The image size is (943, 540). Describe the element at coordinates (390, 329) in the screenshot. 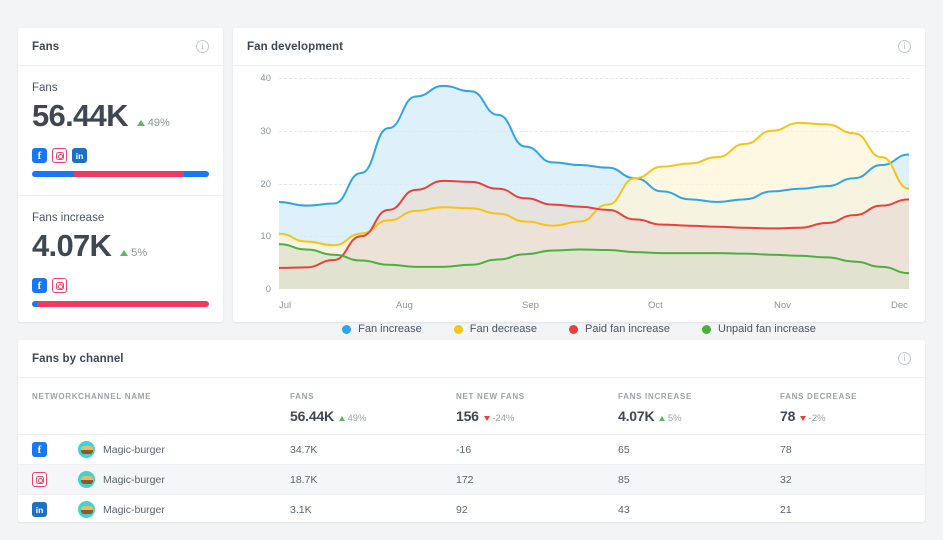

I see `legend-label: Fan increase` at that location.